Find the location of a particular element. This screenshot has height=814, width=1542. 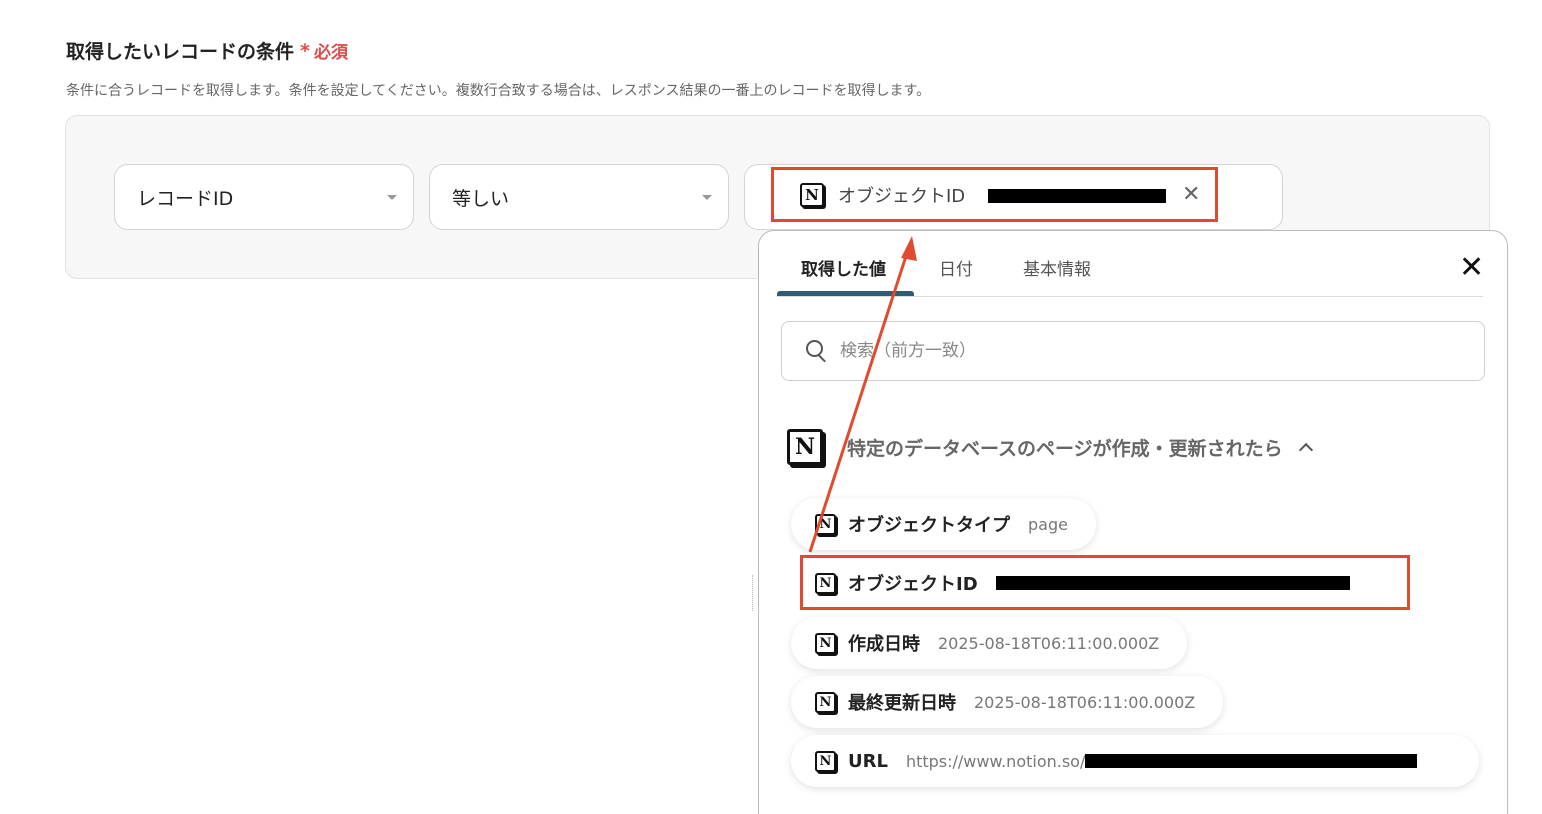

value-chip: N オブジェクトID ✕ is located at coordinates (994, 194).